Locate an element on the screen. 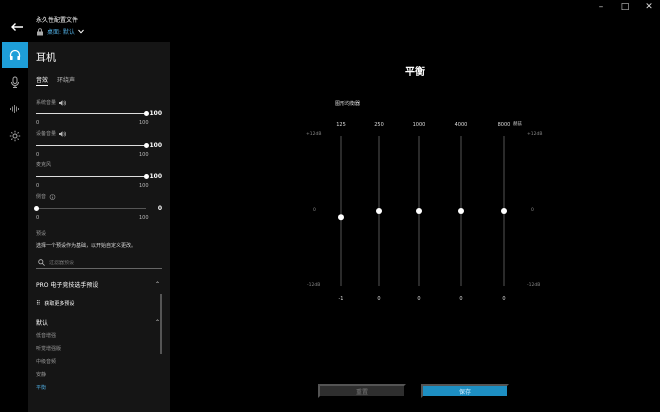 Image resolution: width=660 pixels, height=412 pixels. band-frequency-label: 4000 is located at coordinates (461, 125).